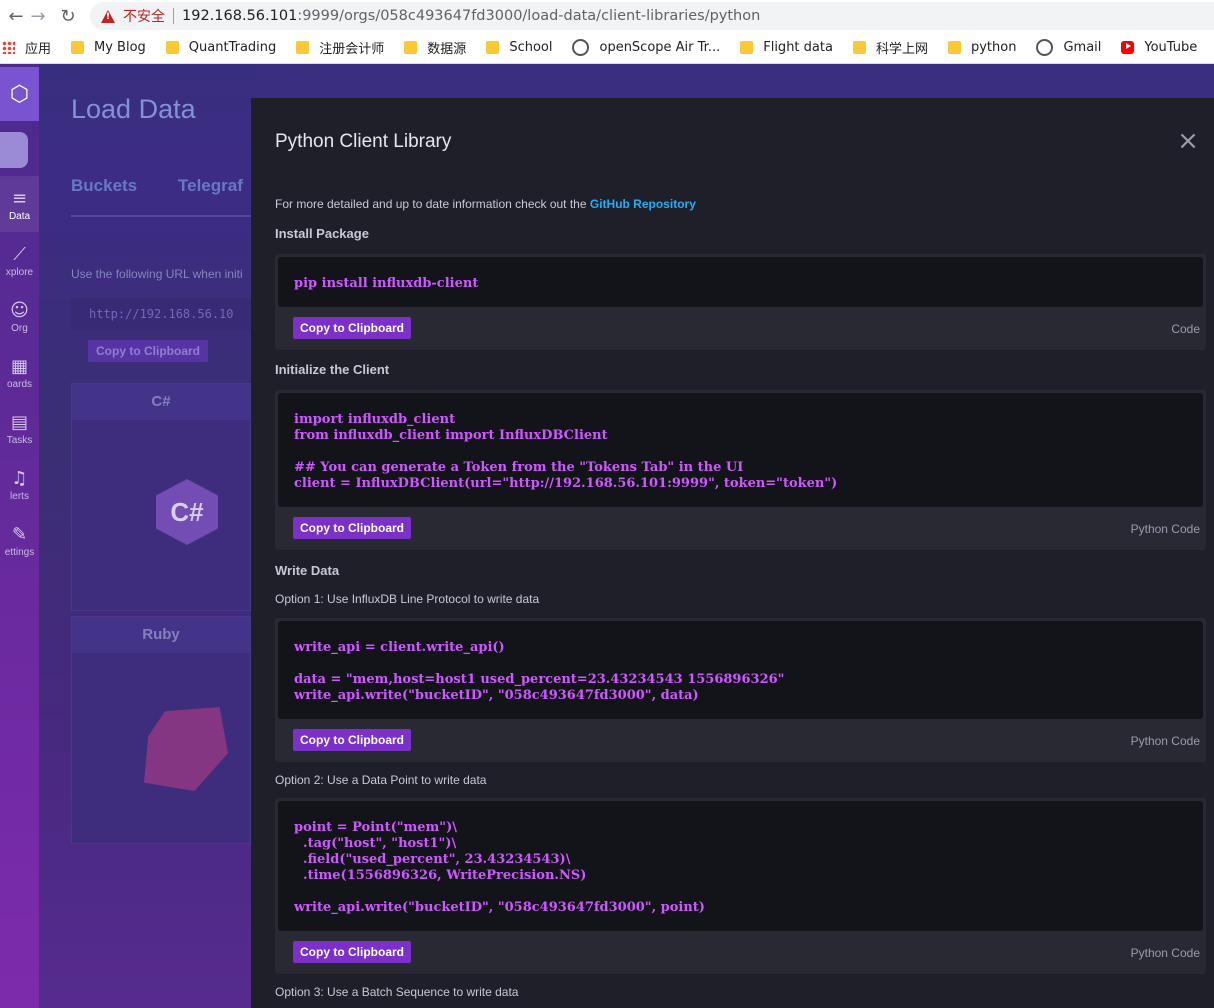 This screenshot has width=1214, height=1008. Describe the element at coordinates (19, 310) in the screenshot. I see `users-icon: ☺` at that location.